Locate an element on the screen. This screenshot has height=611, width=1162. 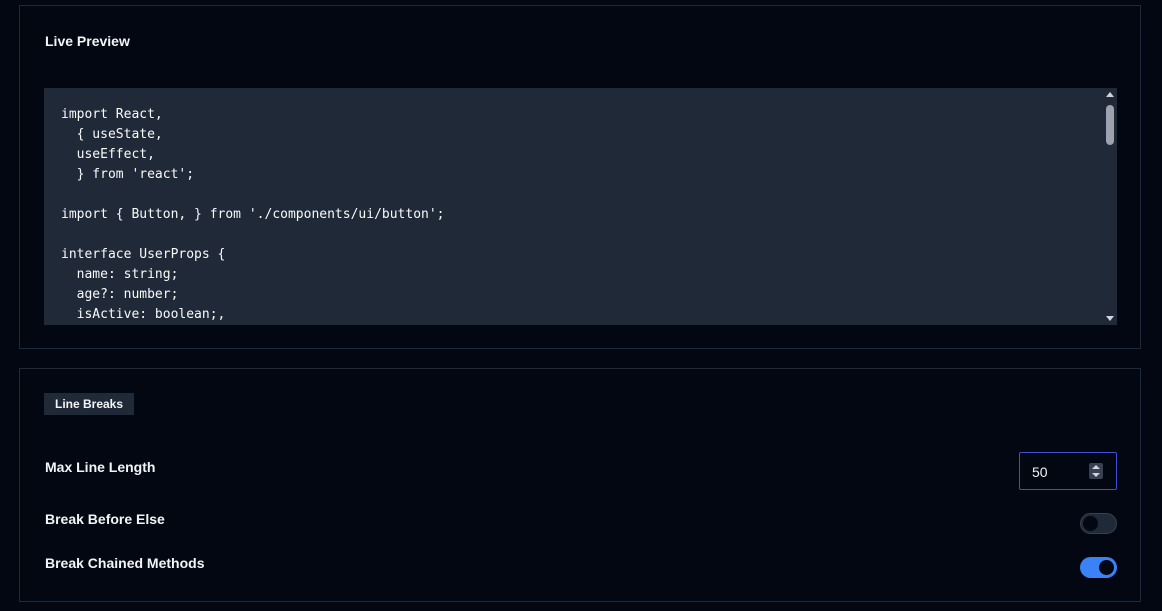
break-before-else-label: Break Before Else is located at coordinates (105, 519).